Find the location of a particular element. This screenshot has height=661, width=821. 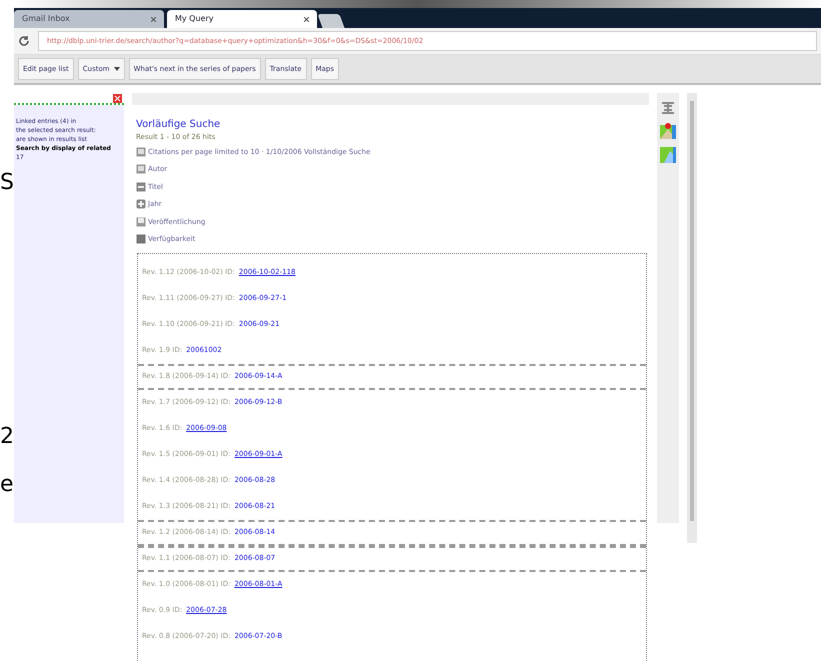

block-icon is located at coordinates (141, 239).